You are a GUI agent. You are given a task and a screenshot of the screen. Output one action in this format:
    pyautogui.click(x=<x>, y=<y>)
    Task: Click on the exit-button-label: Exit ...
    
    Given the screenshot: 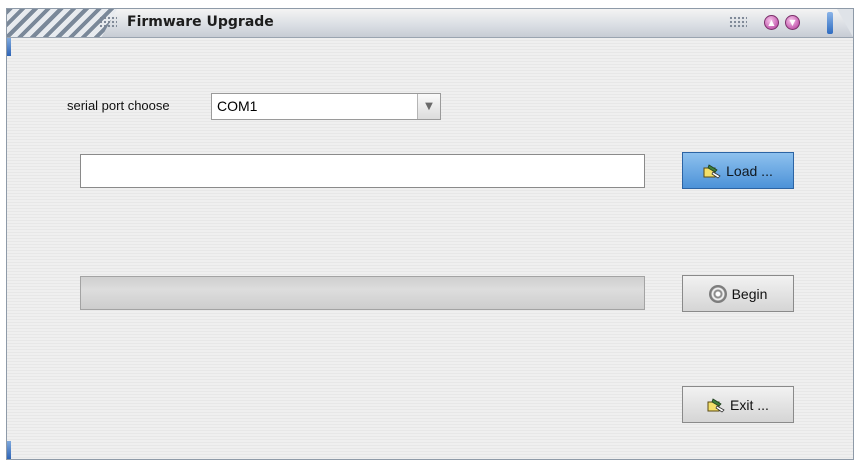 What is the action you would take?
    pyautogui.click(x=749, y=404)
    